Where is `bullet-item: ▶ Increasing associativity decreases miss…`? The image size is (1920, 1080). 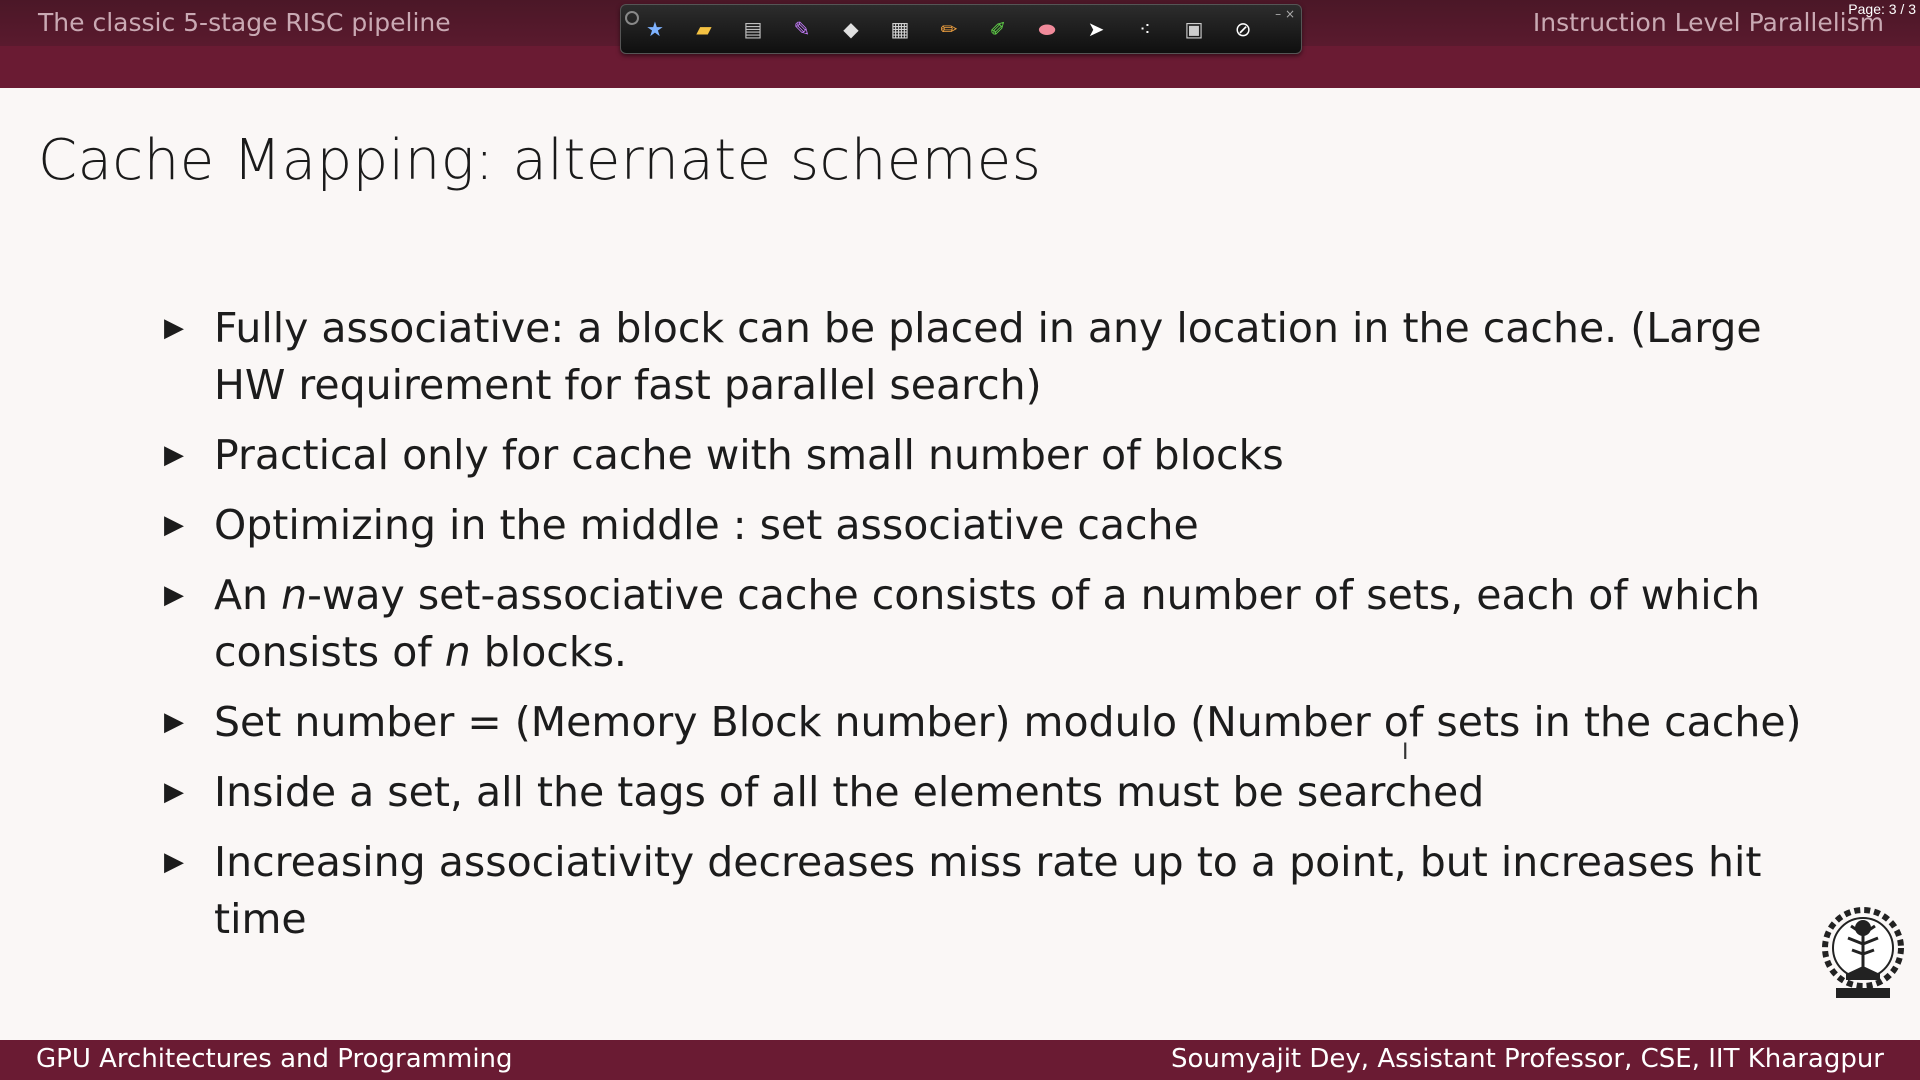
bullet-item: ▶ Increasing associativity decreases miss… is located at coordinates (994, 891).